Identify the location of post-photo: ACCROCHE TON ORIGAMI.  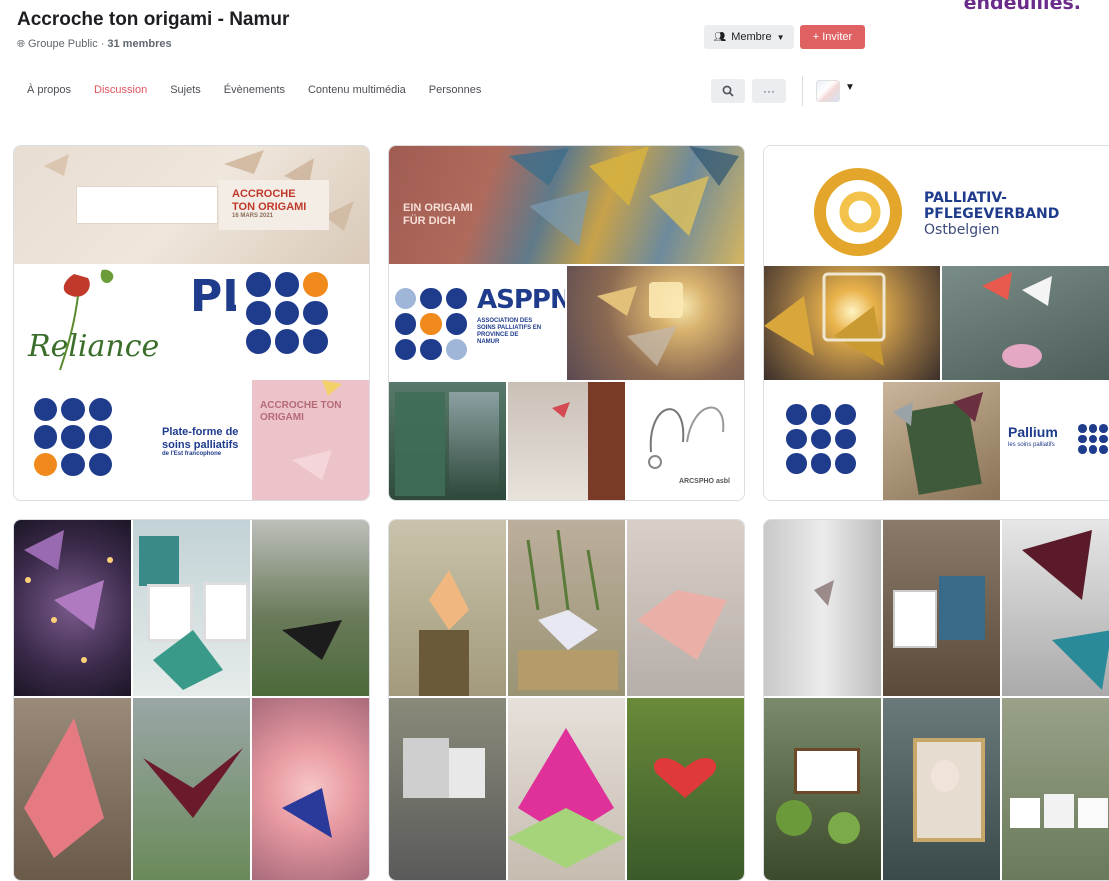
(310, 440).